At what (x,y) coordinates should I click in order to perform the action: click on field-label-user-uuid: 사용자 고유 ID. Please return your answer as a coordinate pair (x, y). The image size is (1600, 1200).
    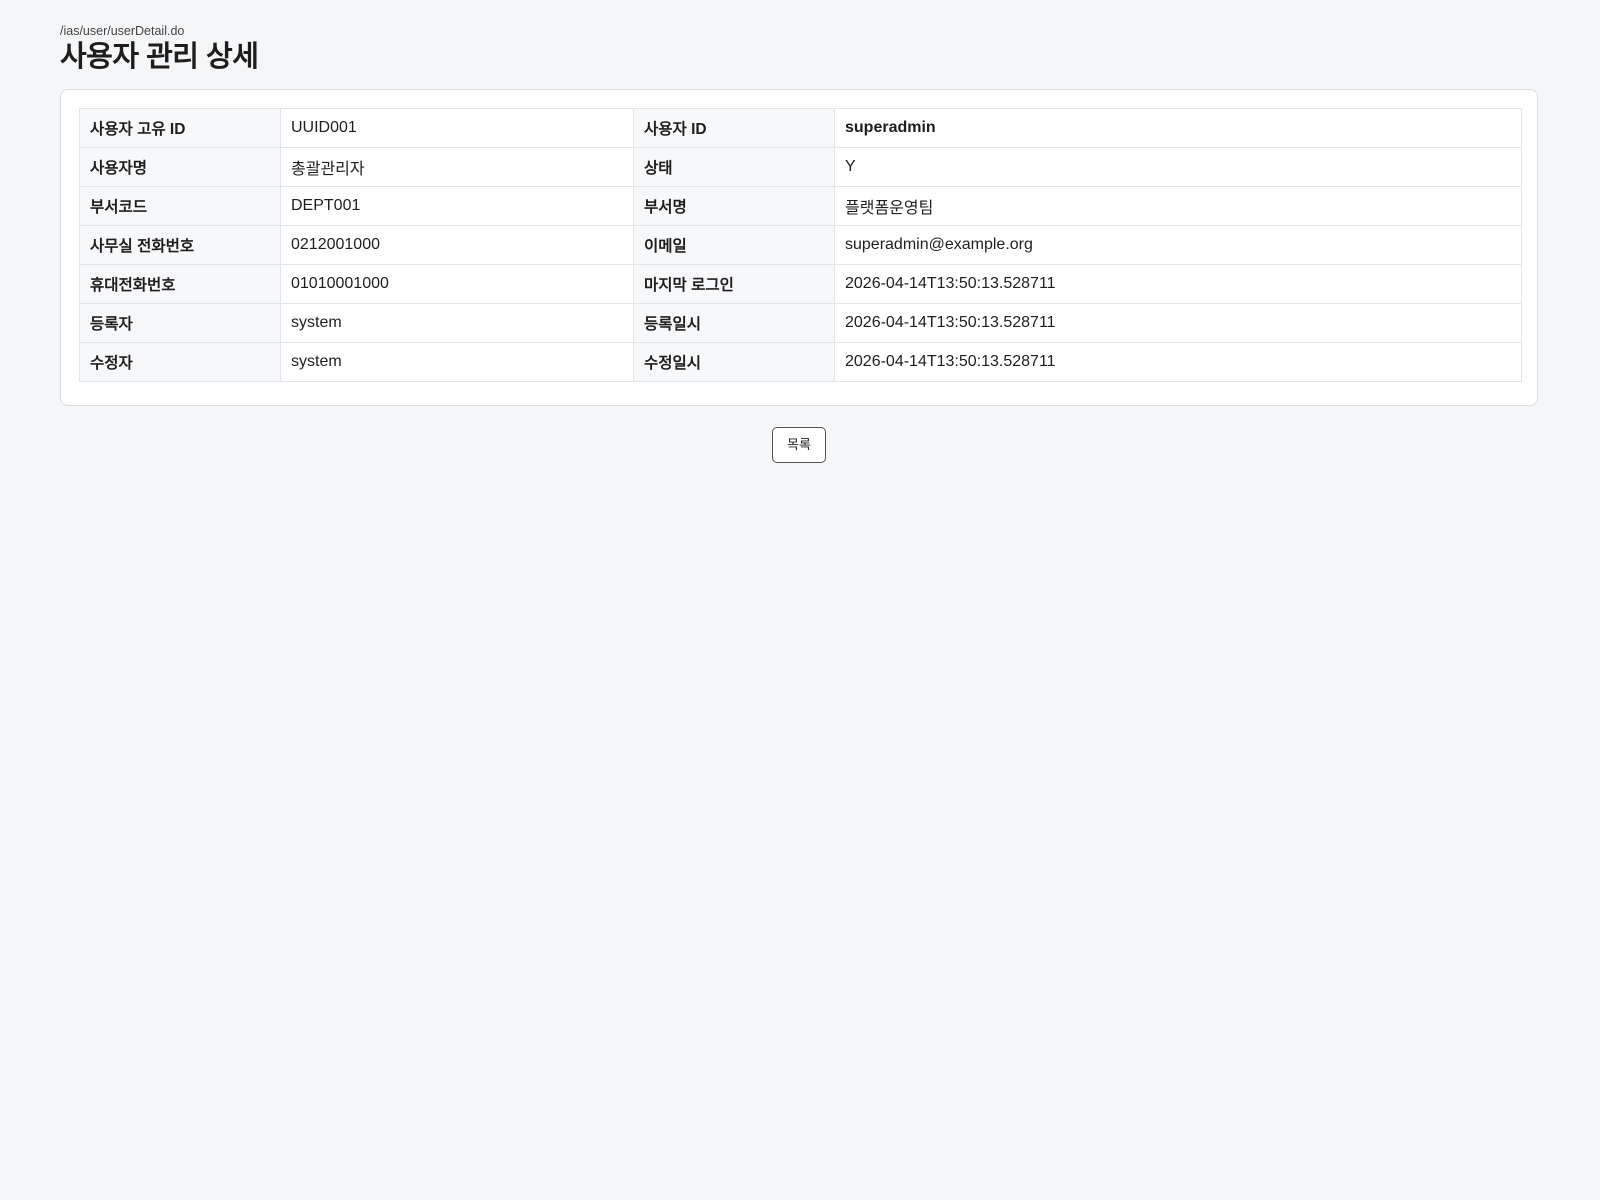
    Looking at the image, I should click on (180, 128).